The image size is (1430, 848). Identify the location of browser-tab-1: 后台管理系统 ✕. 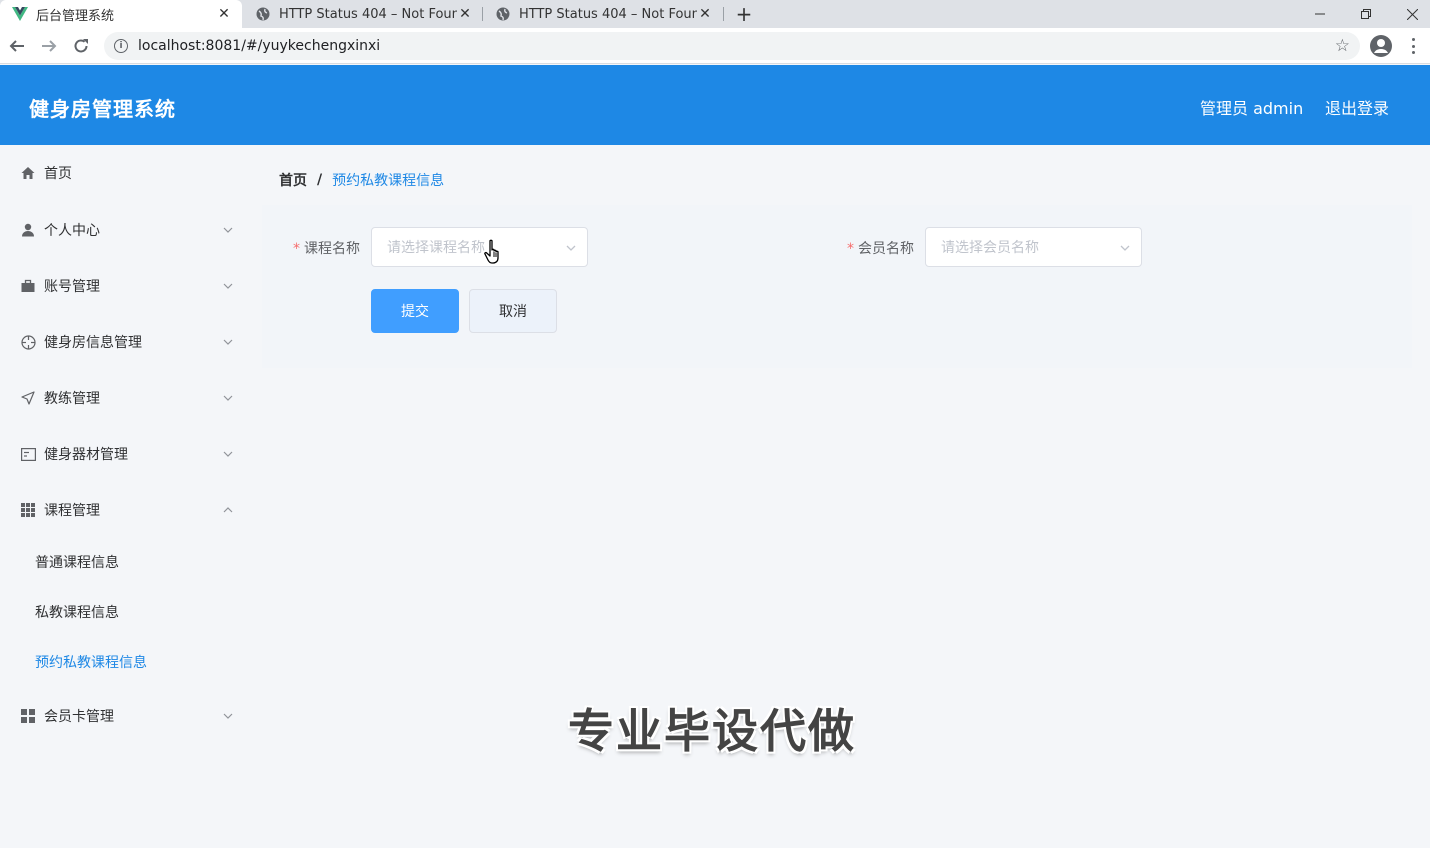
(121, 14).